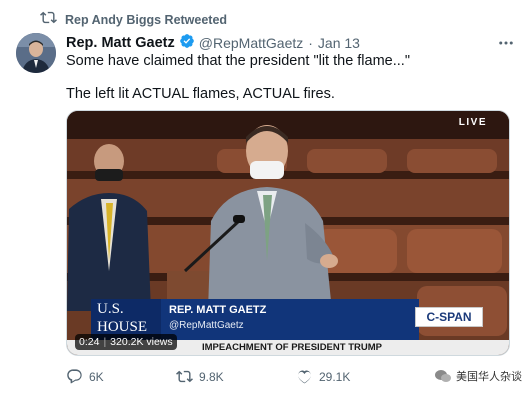 The image size is (528, 396). I want to click on retweet-context: Rep Andy Biggs Retweeted, so click(133, 20).